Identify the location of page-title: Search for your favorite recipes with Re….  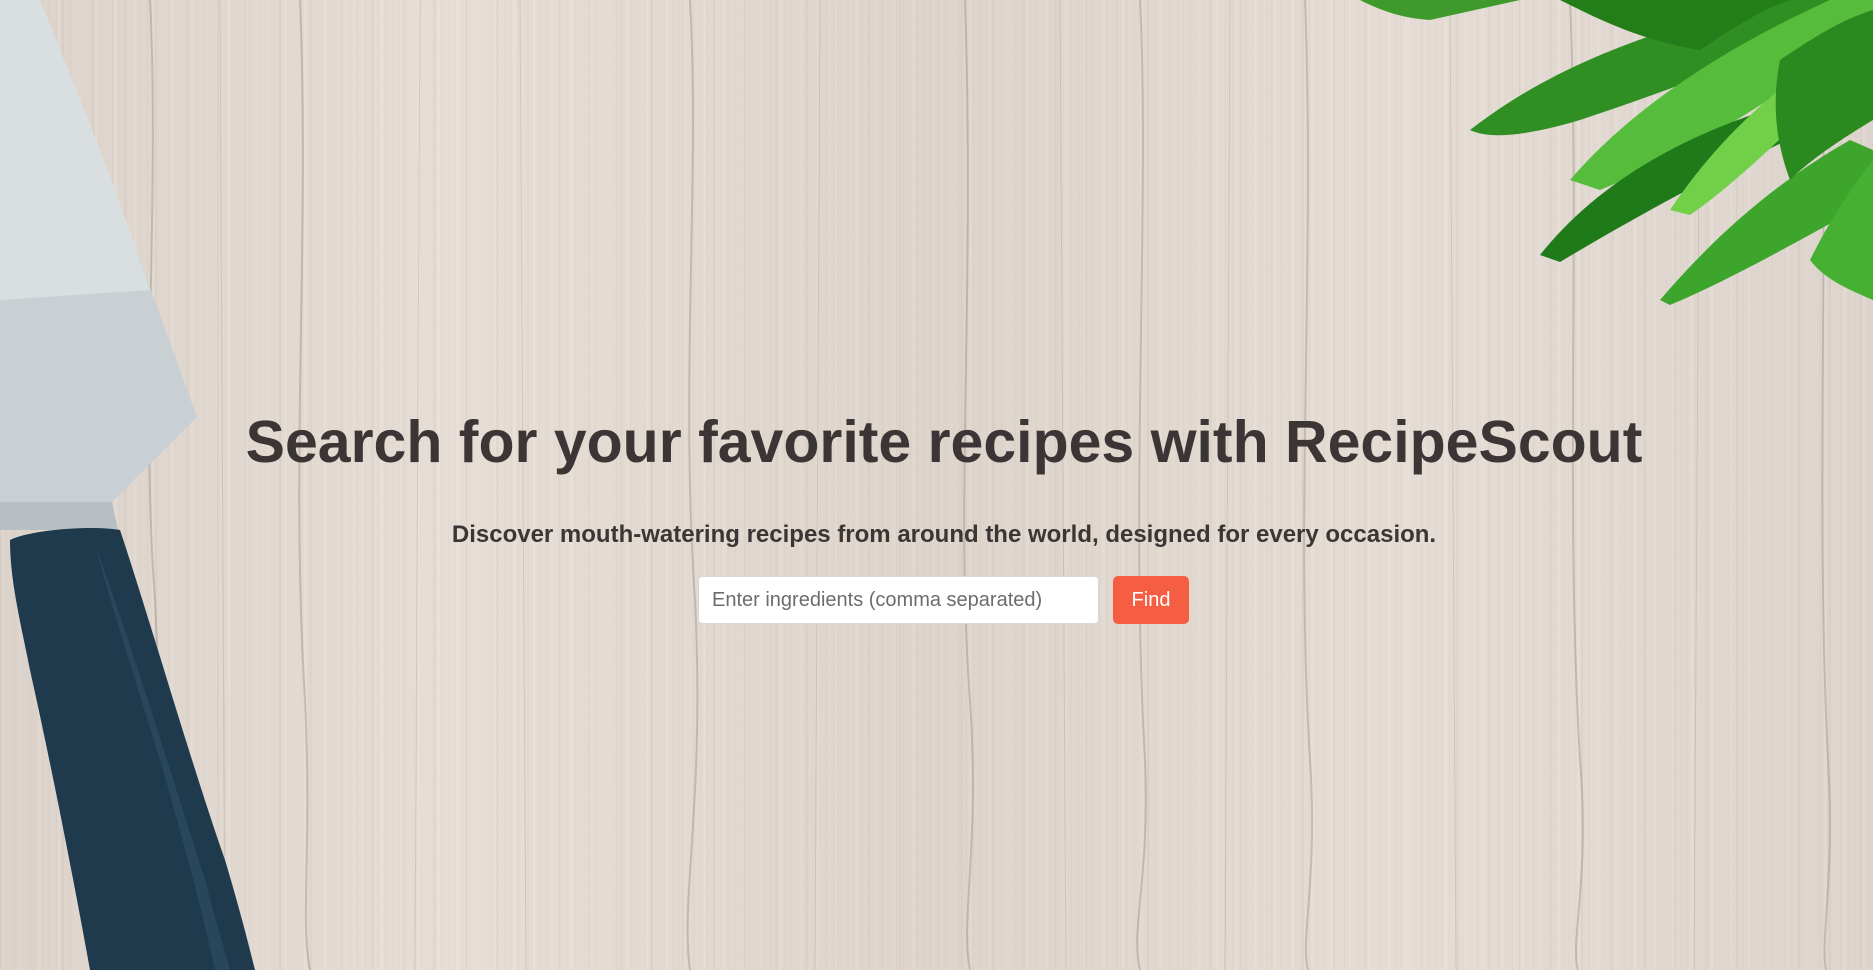
(944, 442).